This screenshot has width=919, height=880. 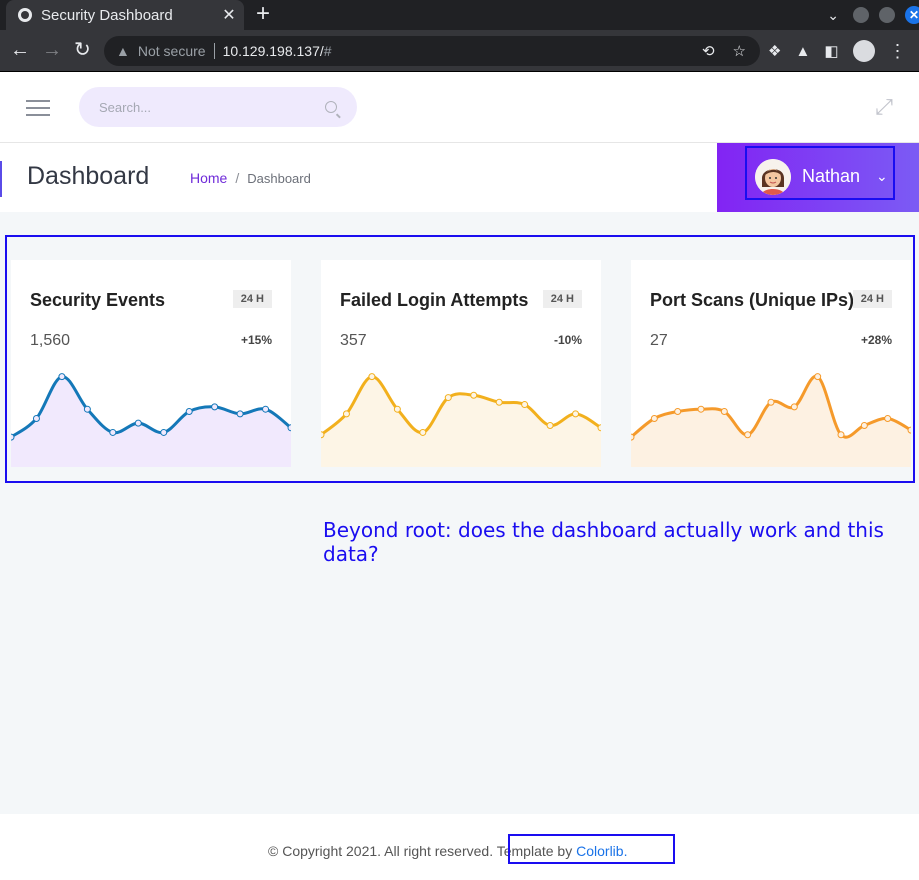 I want to click on stat-card-failed-logins: Failed Login Attempts 24 H 357 -10%, so click(x=461, y=363).